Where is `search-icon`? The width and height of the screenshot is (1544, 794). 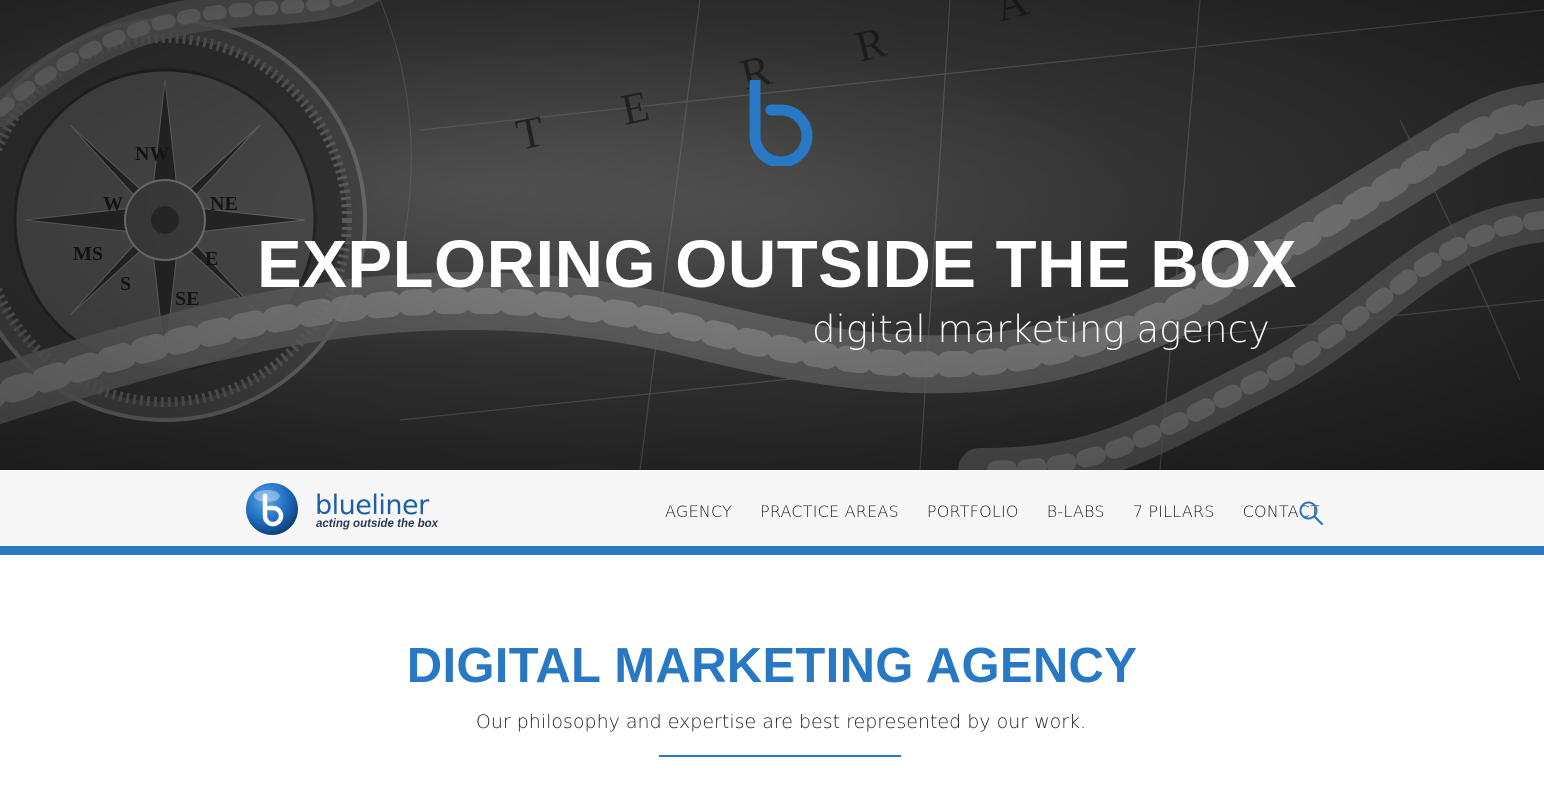 search-icon is located at coordinates (1311, 513).